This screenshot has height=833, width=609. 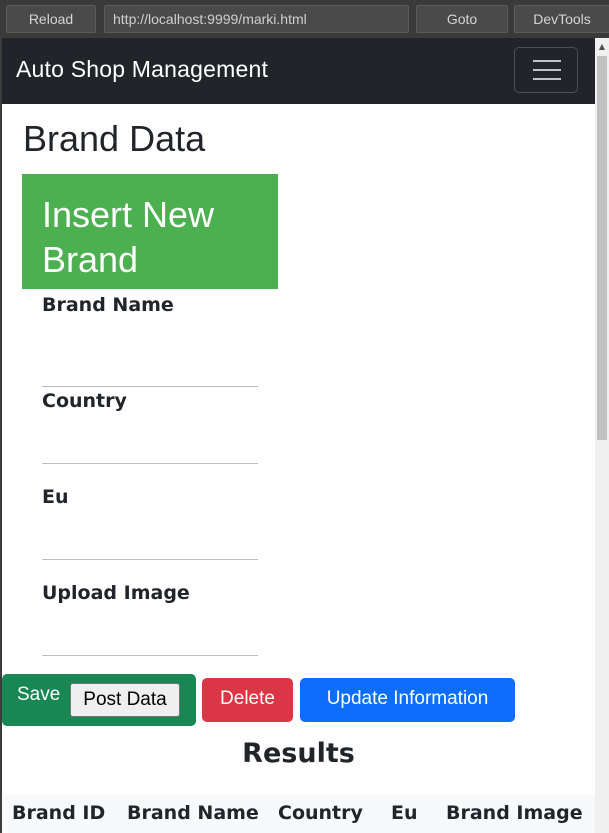 What do you see at coordinates (602, 47) in the screenshot?
I see `scroll-up-arrow-icon: ▲` at bounding box center [602, 47].